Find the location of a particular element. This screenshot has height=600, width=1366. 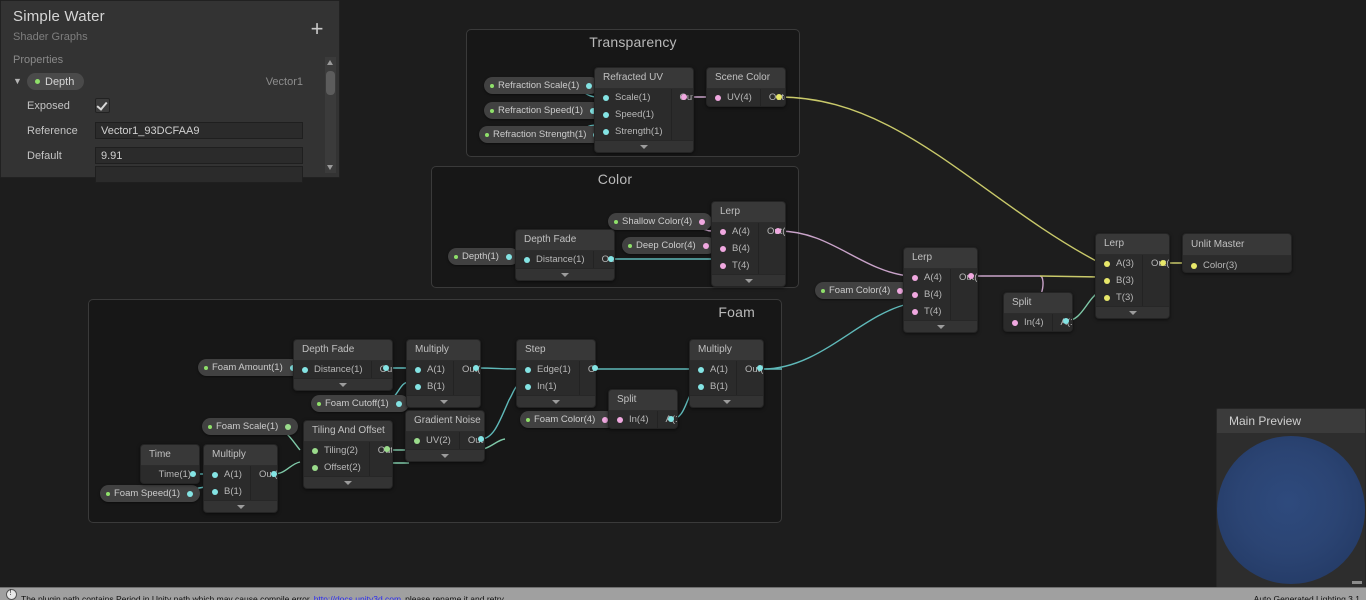

node-multiply-time: Multiply A(1) B(1) Out(1) is located at coordinates (240, 478).